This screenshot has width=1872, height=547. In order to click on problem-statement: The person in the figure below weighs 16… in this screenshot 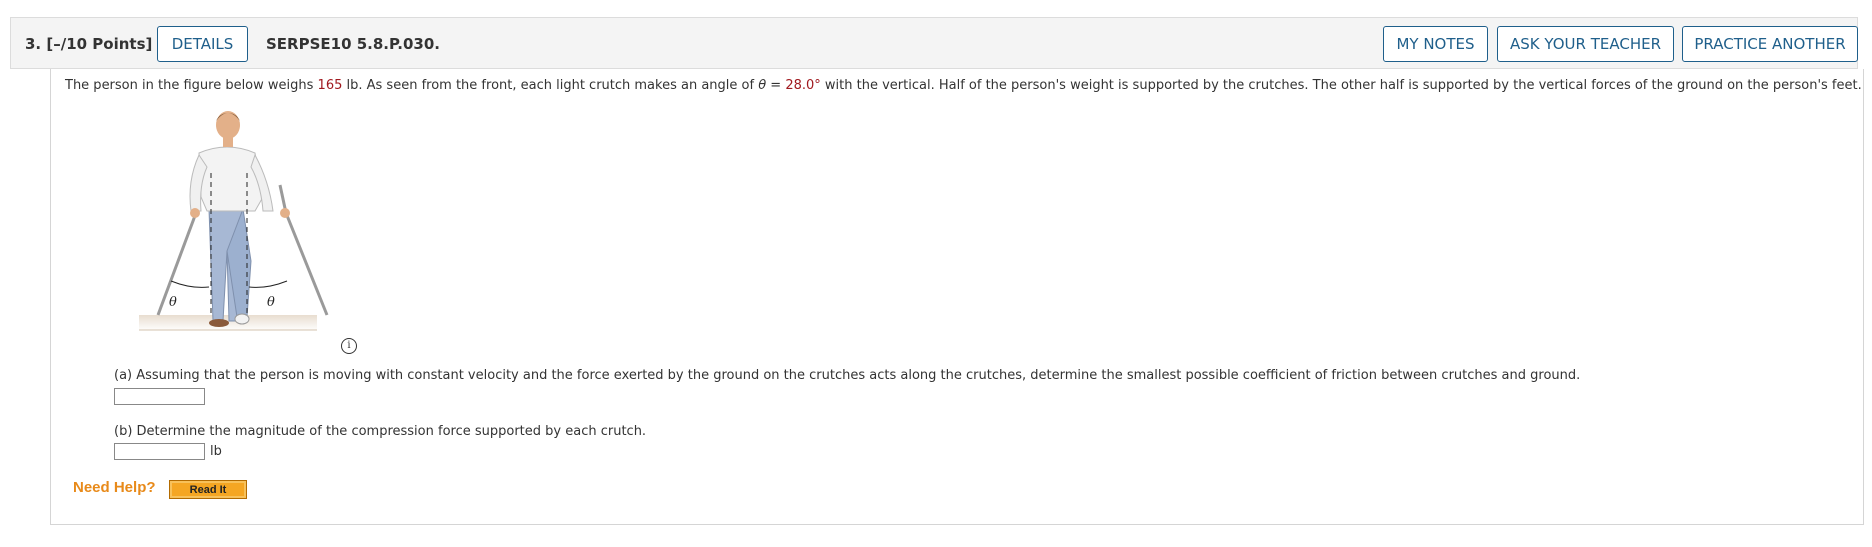, I will do `click(963, 85)`.